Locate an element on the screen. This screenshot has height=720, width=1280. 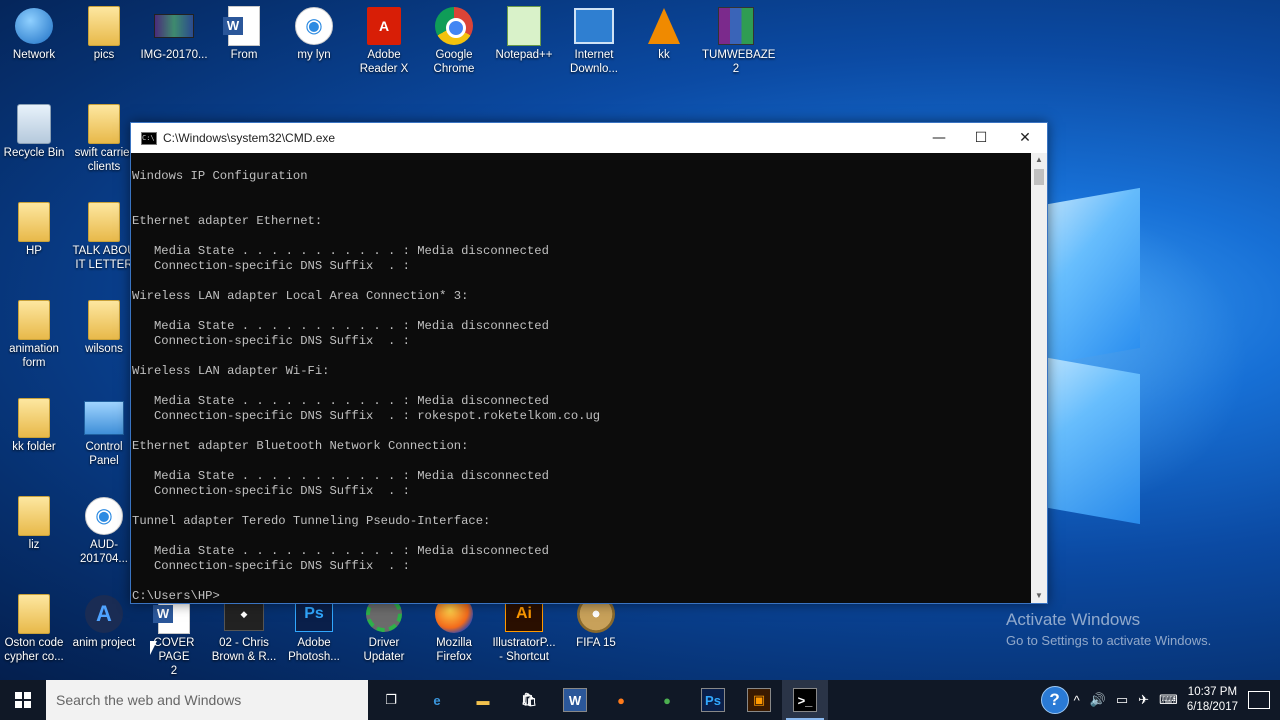
vlc-icon is located at coordinates (664, 26).